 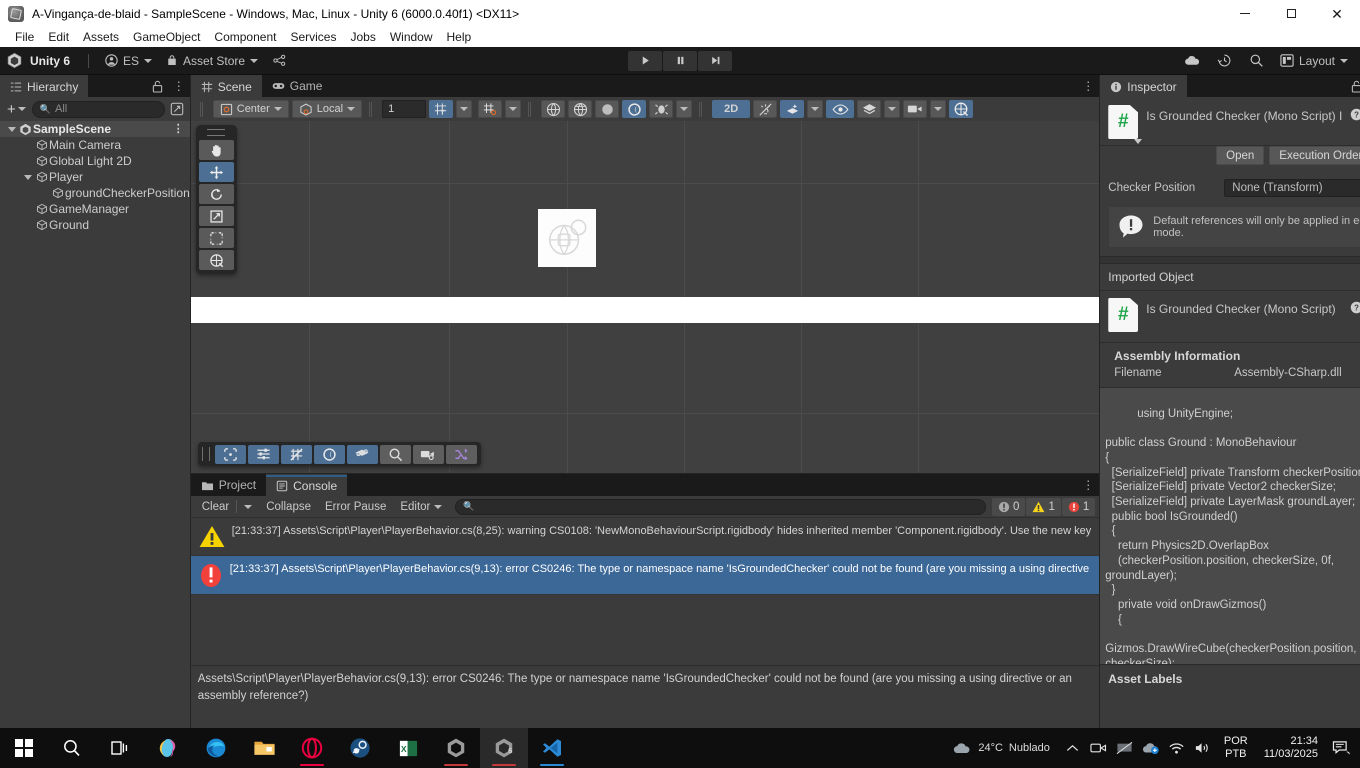 What do you see at coordinates (411, 37) in the screenshot?
I see `menu-window: Window` at bounding box center [411, 37].